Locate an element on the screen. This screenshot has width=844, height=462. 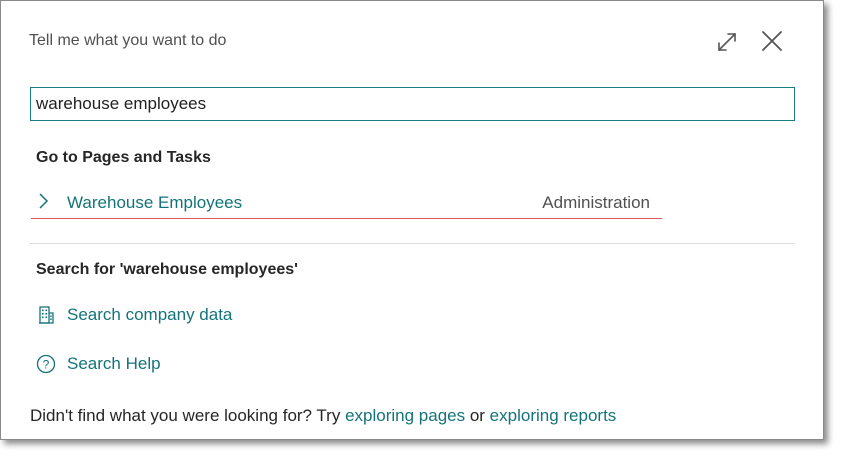
result-category: Administration is located at coordinates (596, 202).